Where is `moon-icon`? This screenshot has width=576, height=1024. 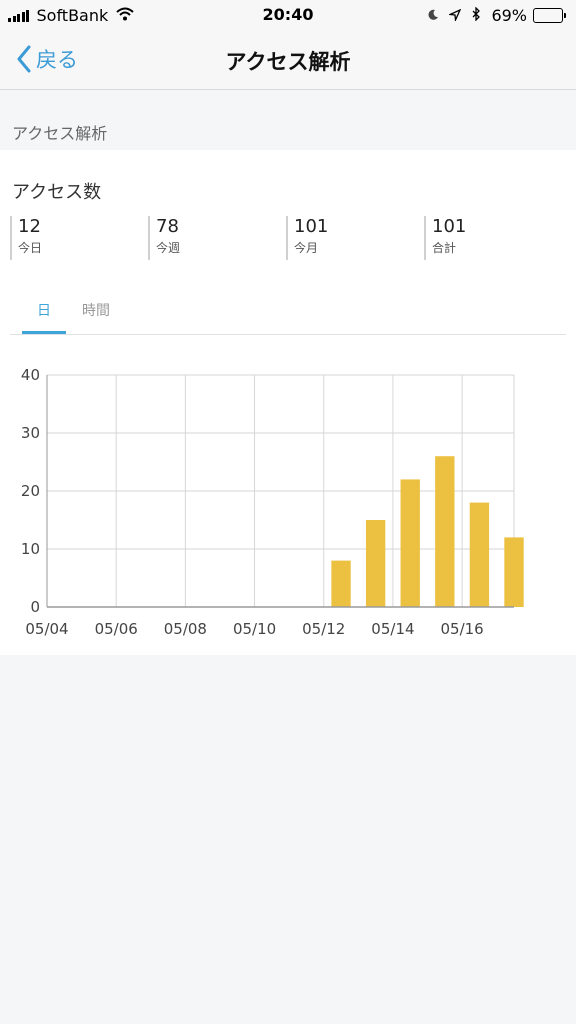
moon-icon is located at coordinates (433, 15).